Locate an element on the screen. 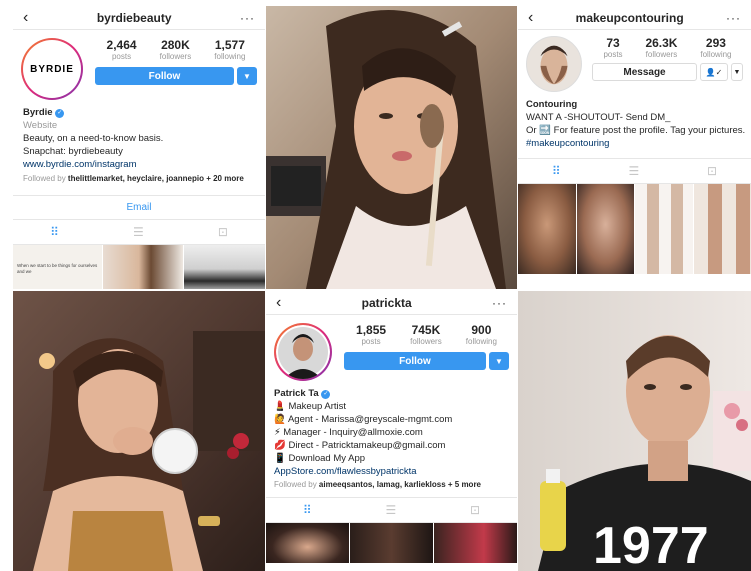 This screenshot has width=751, height=571. email-label: Email is located at coordinates (139, 207).